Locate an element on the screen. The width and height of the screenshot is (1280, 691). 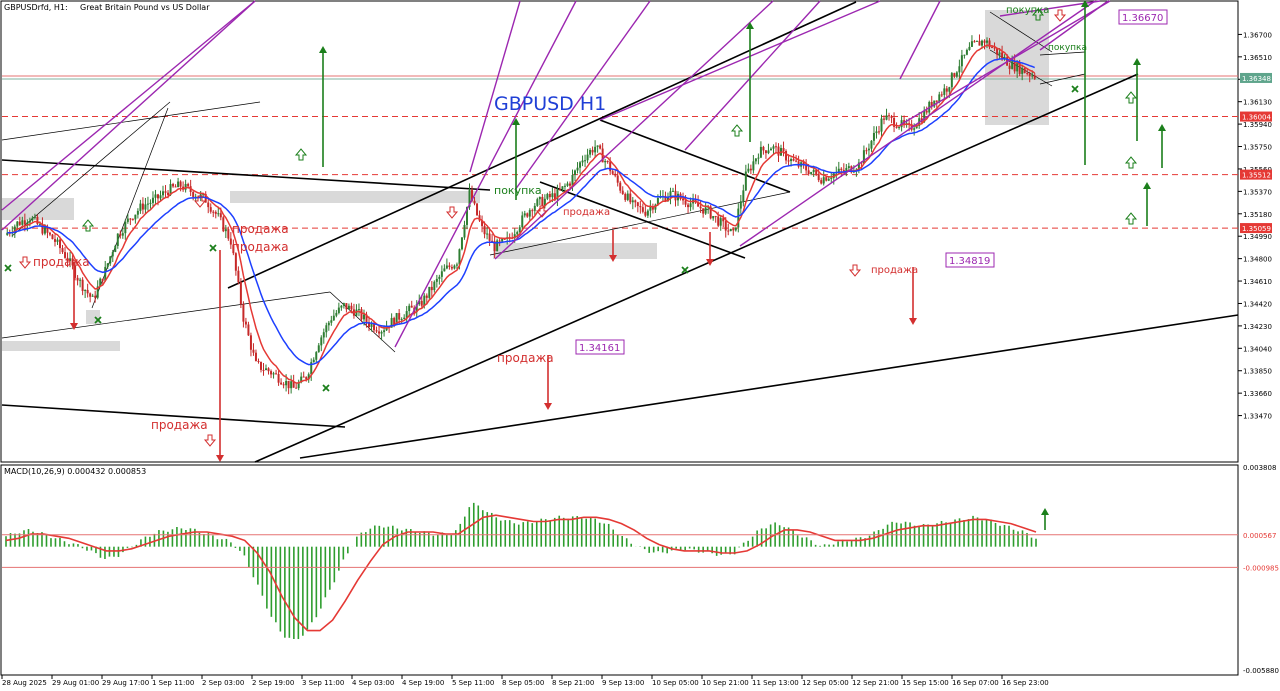
price-tick-label: 1.34230 is located at coordinates (1257, 327).